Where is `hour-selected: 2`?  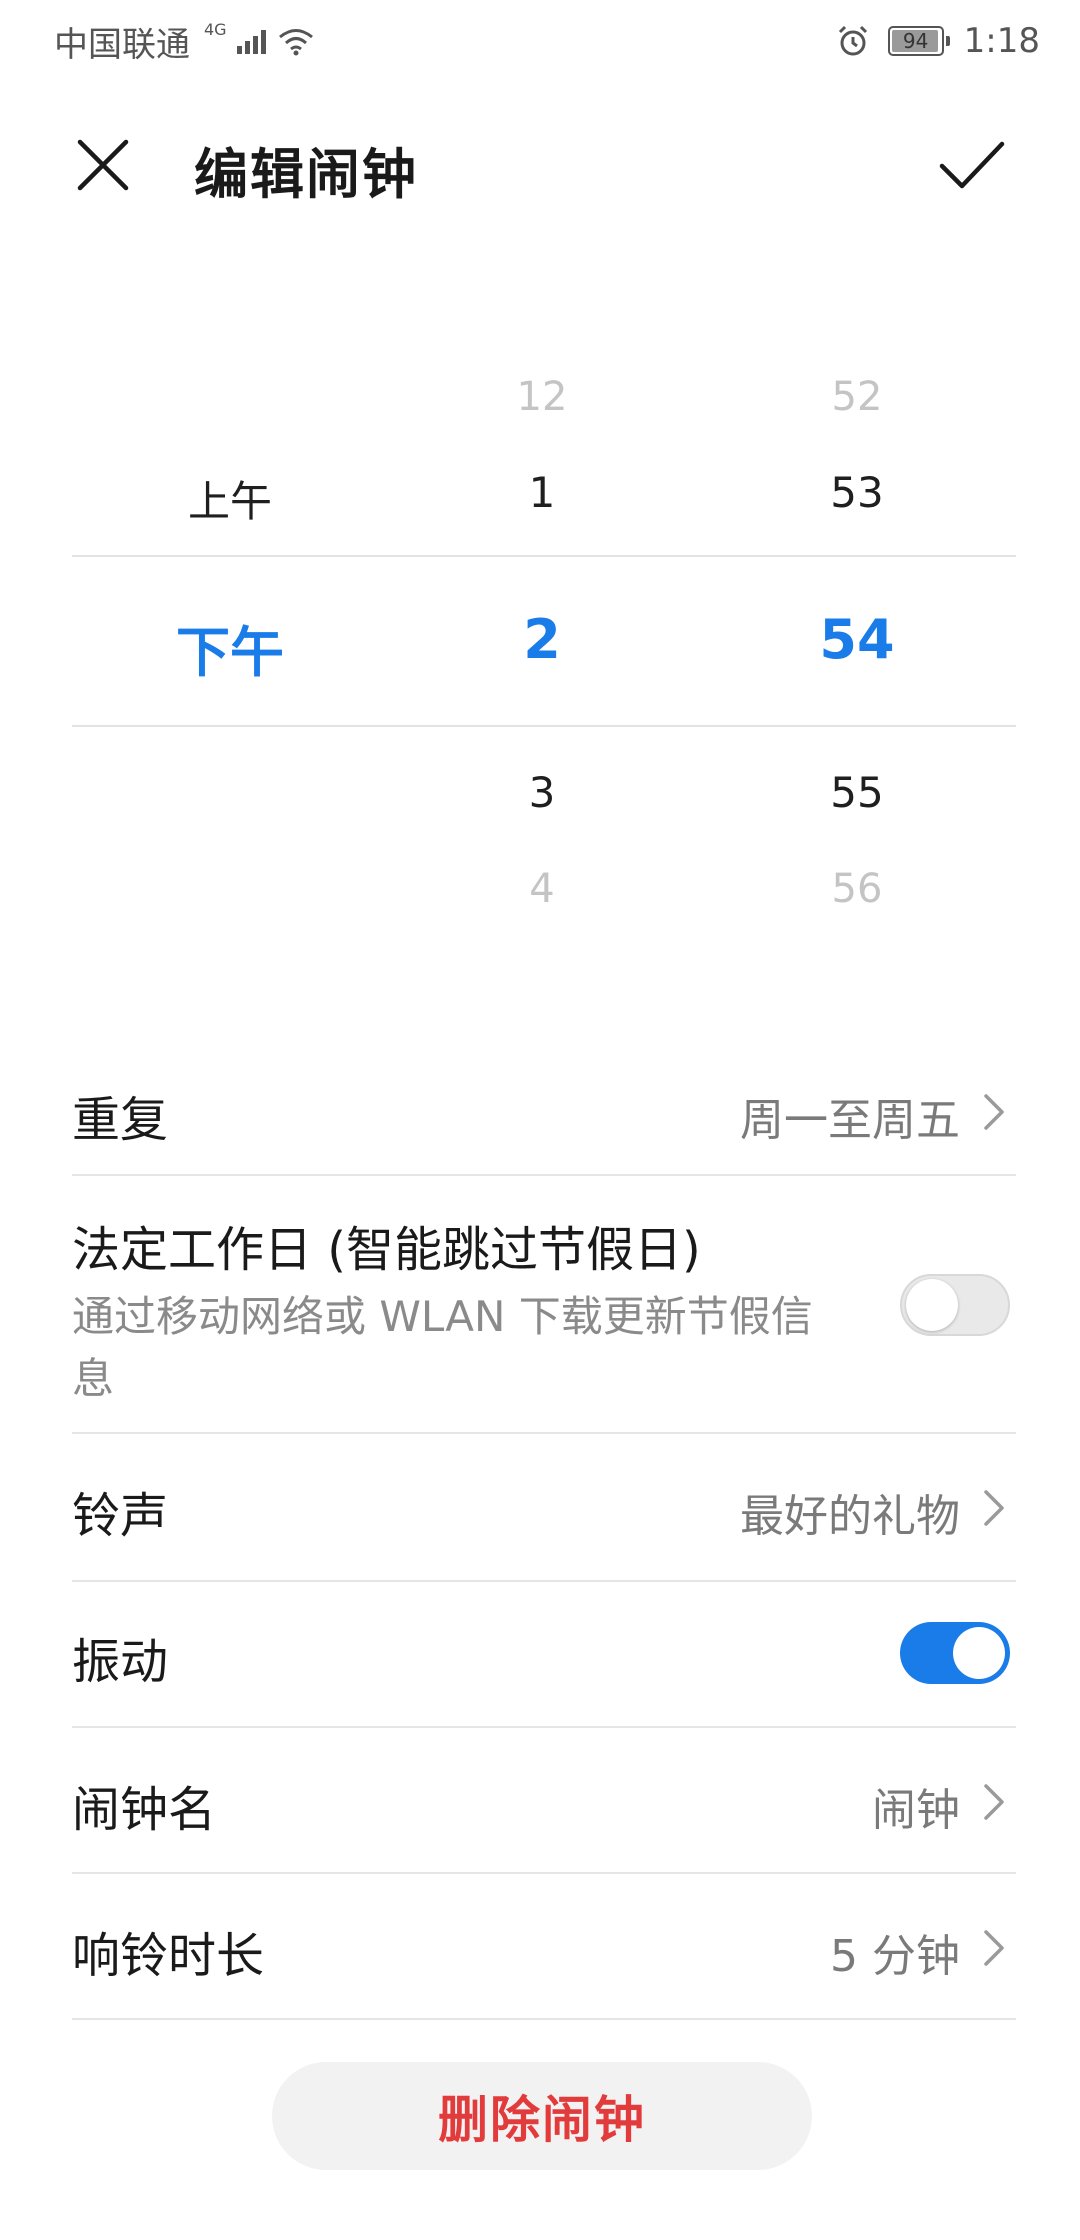 hour-selected: 2 is located at coordinates (542, 639).